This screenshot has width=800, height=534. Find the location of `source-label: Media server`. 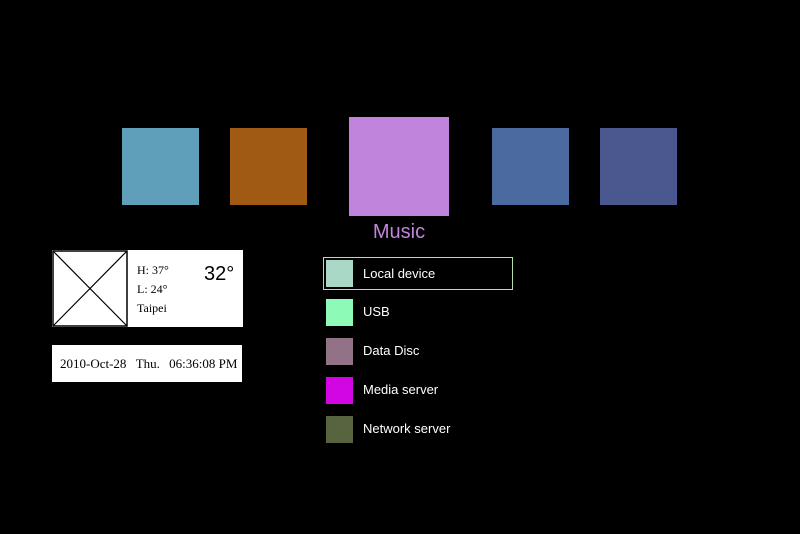

source-label: Media server is located at coordinates (401, 389).